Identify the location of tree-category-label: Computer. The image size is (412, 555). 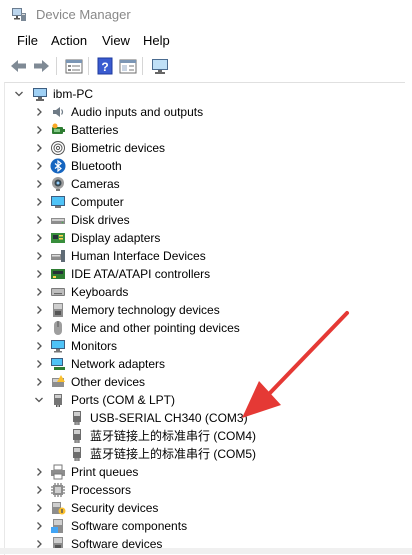
(97, 202).